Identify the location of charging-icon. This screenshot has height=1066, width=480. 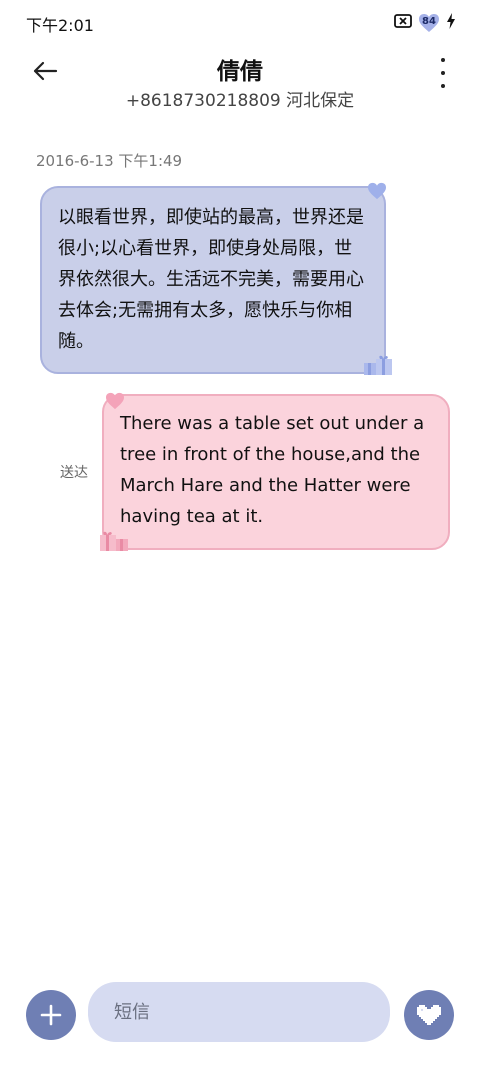
(451, 23).